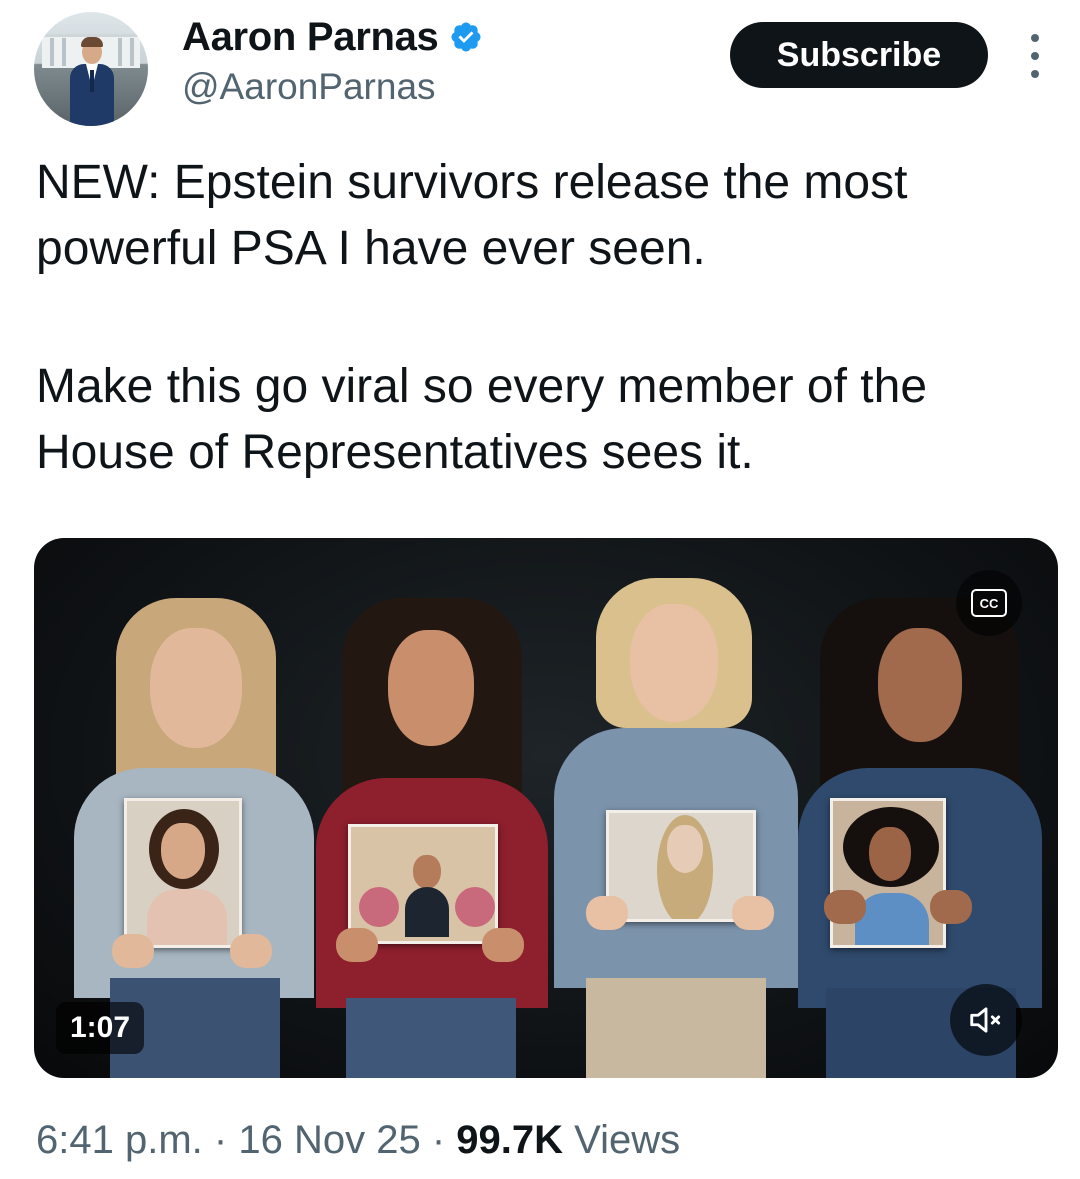  I want to click on tweet-date: 16 Nov 25, so click(329, 1140).